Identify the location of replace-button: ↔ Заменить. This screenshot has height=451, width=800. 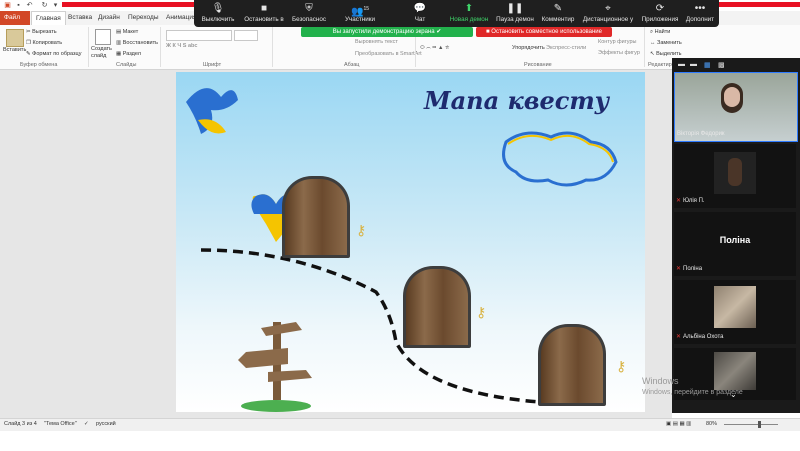
(666, 43).